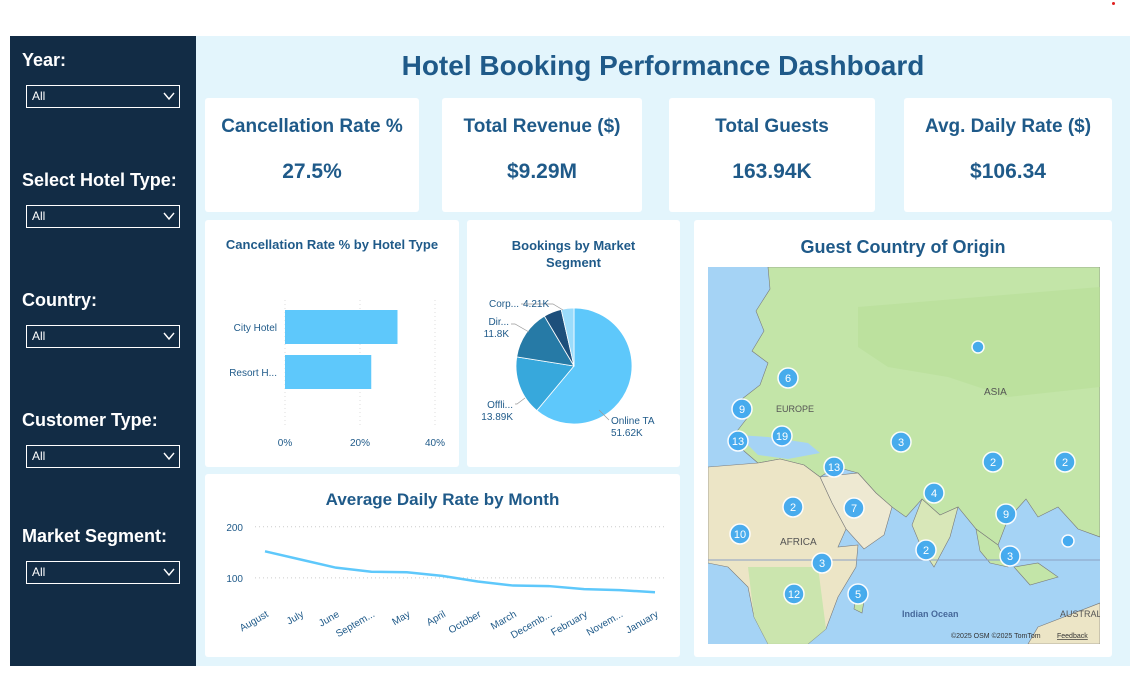 The height and width of the screenshot is (674, 1138). Describe the element at coordinates (642, 622) in the screenshot. I see `x-tick-label: January` at that location.